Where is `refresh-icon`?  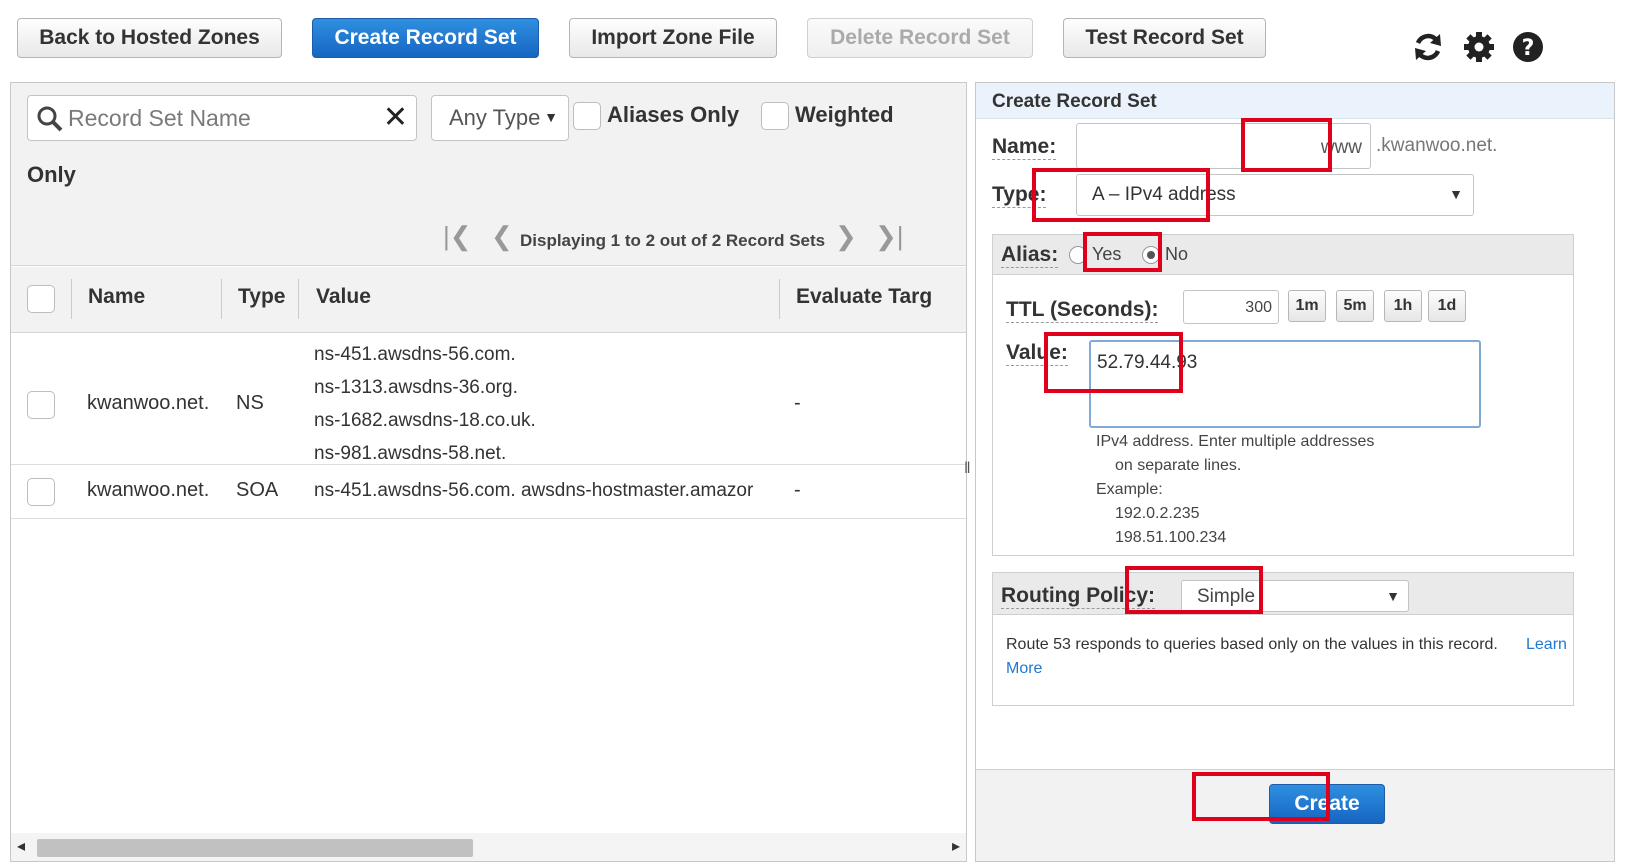 refresh-icon is located at coordinates (1428, 49).